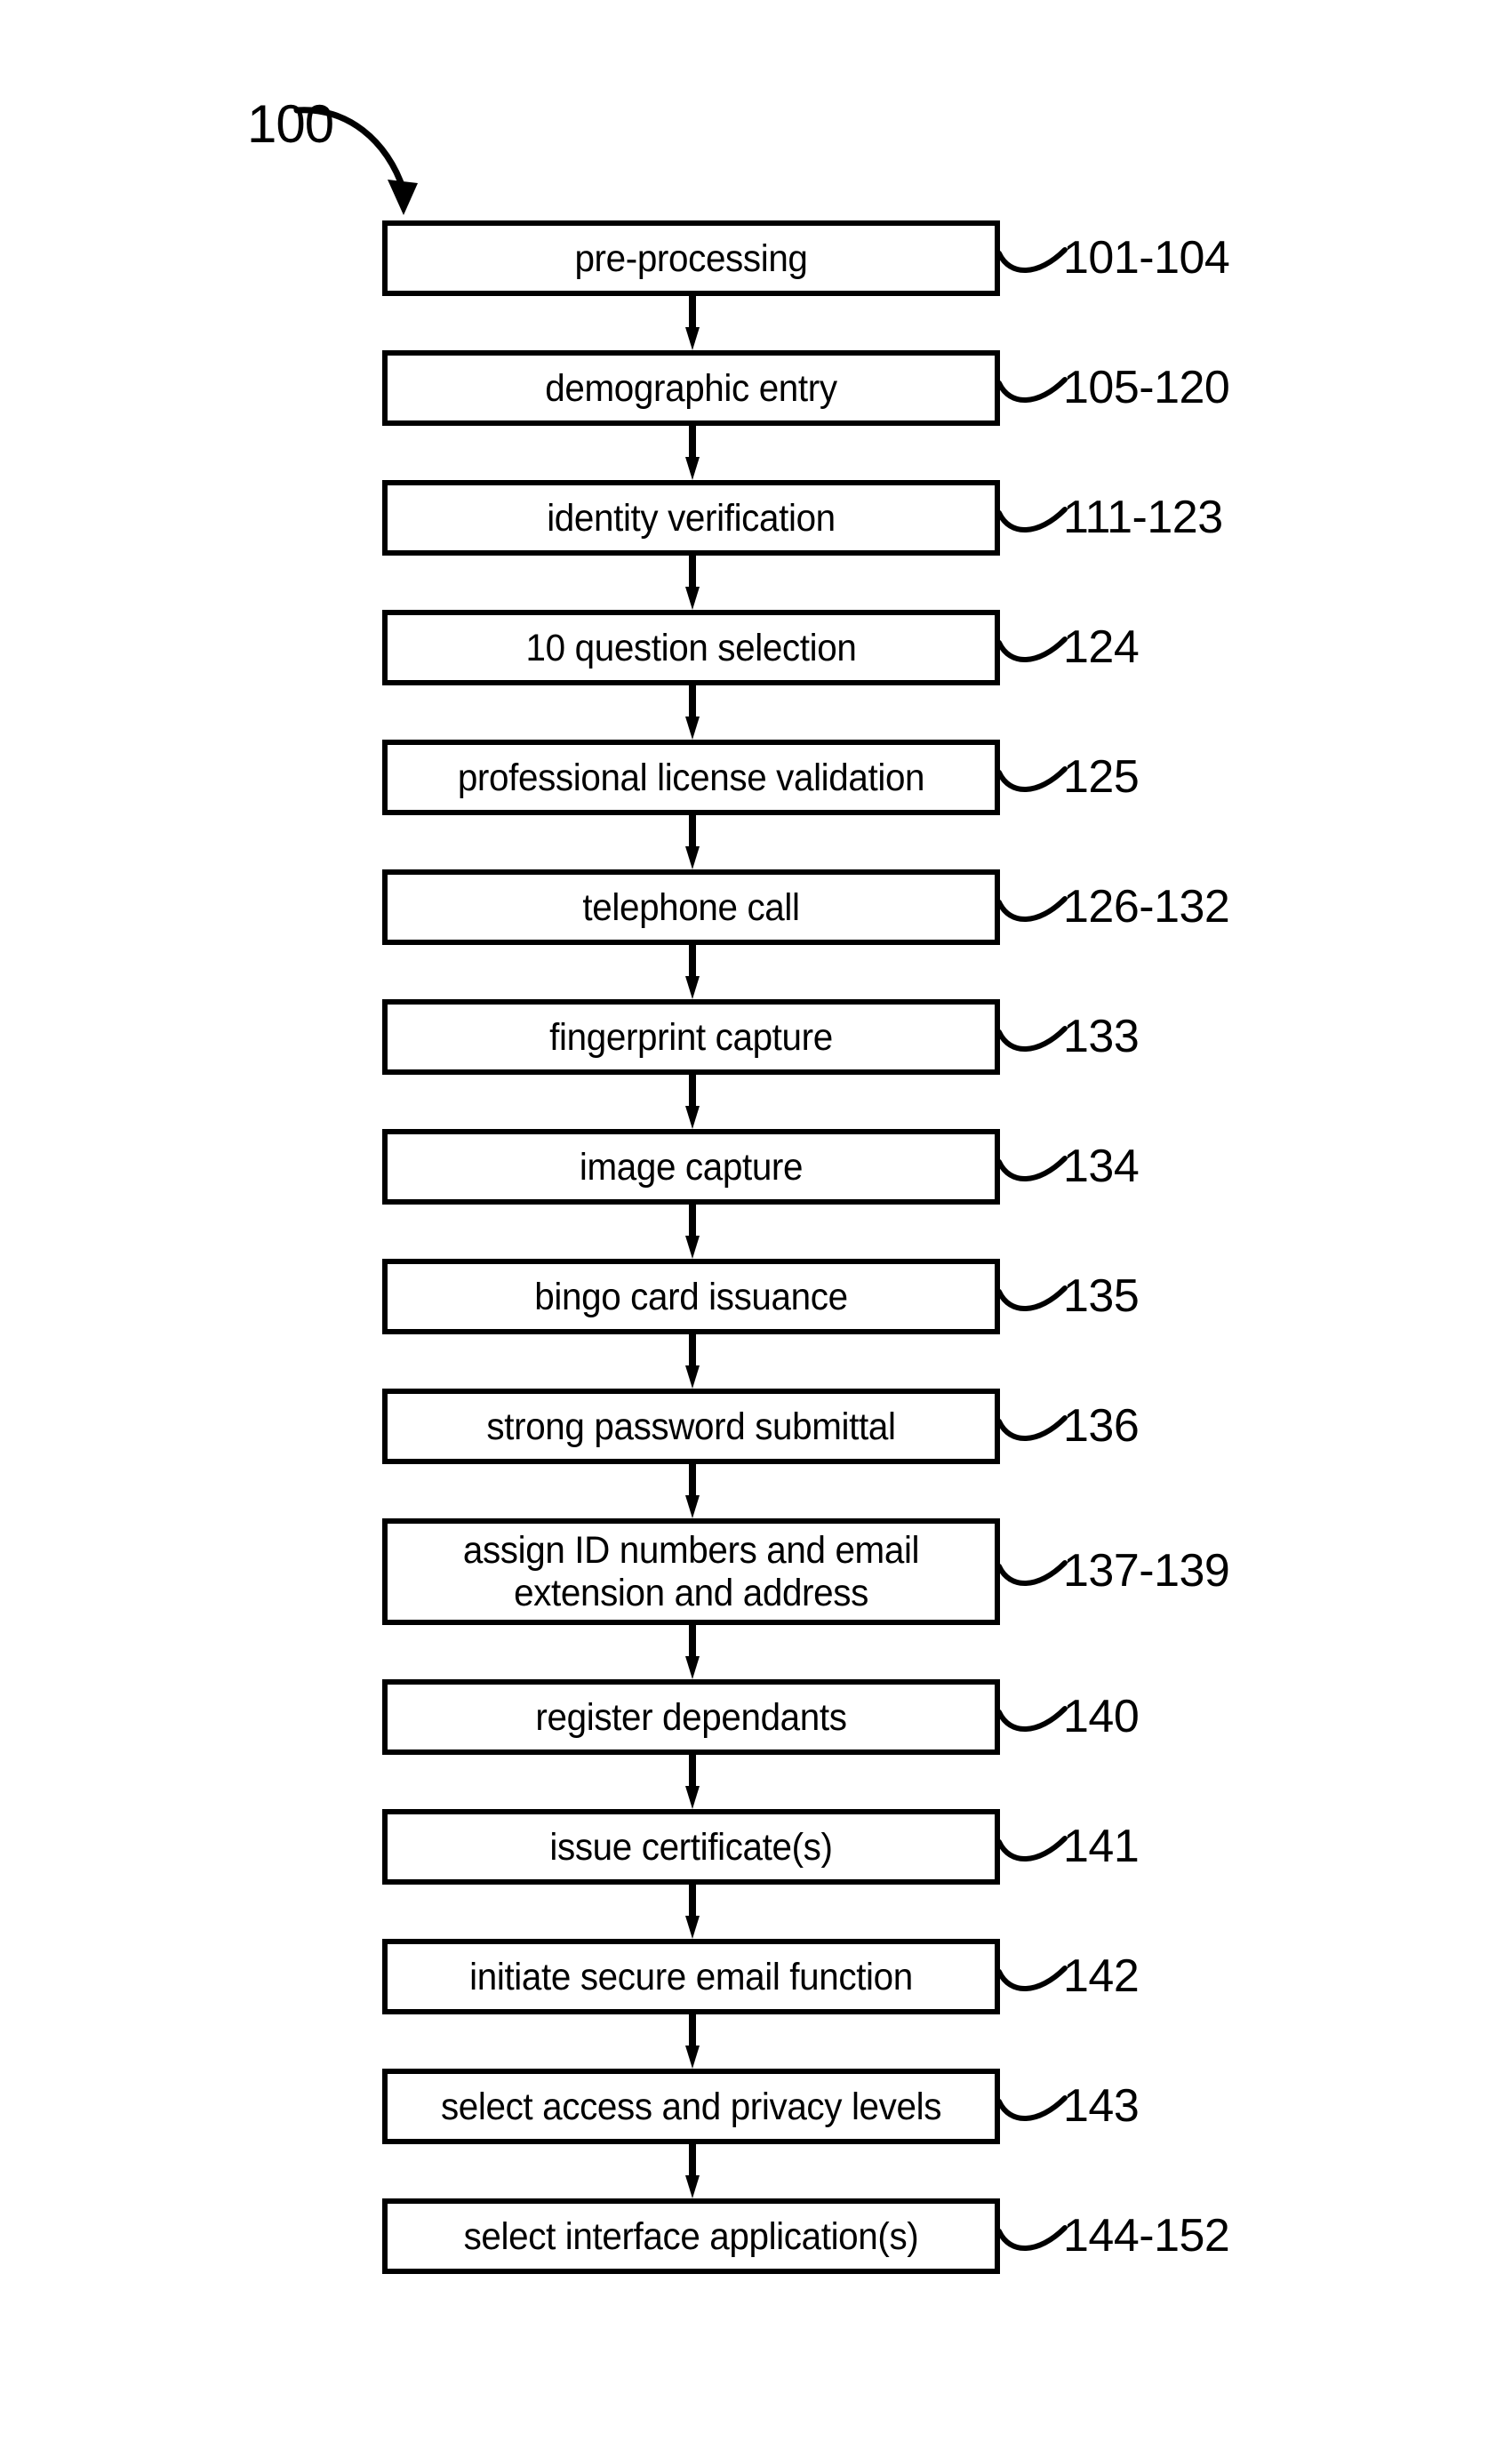  Describe the element at coordinates (691, 1296) in the screenshot. I see `flow-step-box: bingo card issuance` at that location.